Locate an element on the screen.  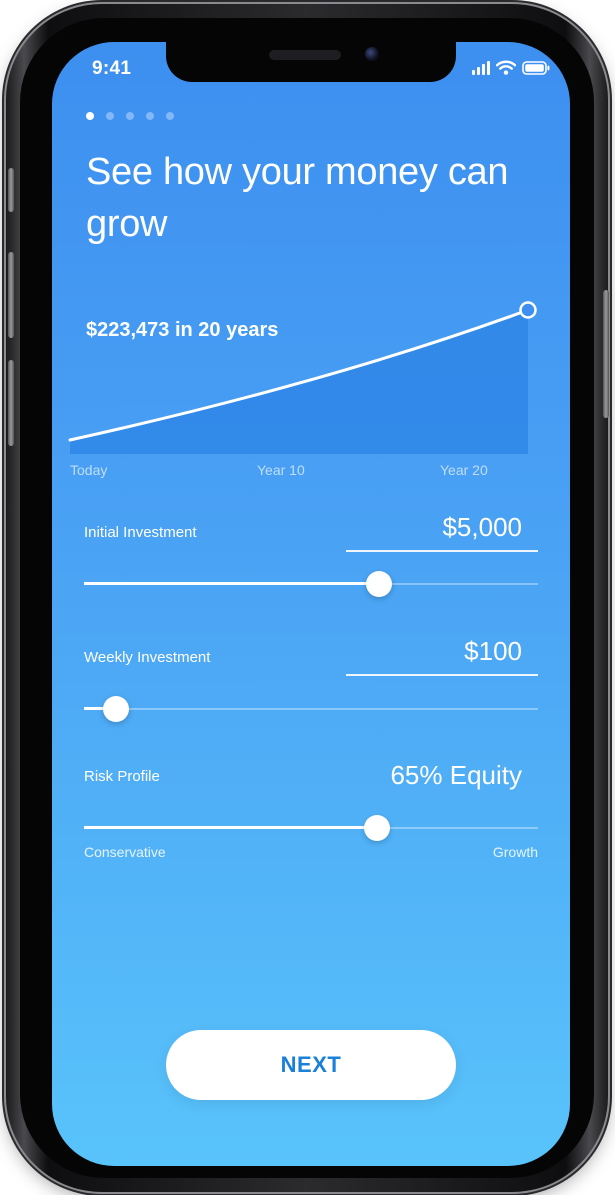
axis-label-year-20: Year 20 is located at coordinates (464, 470).